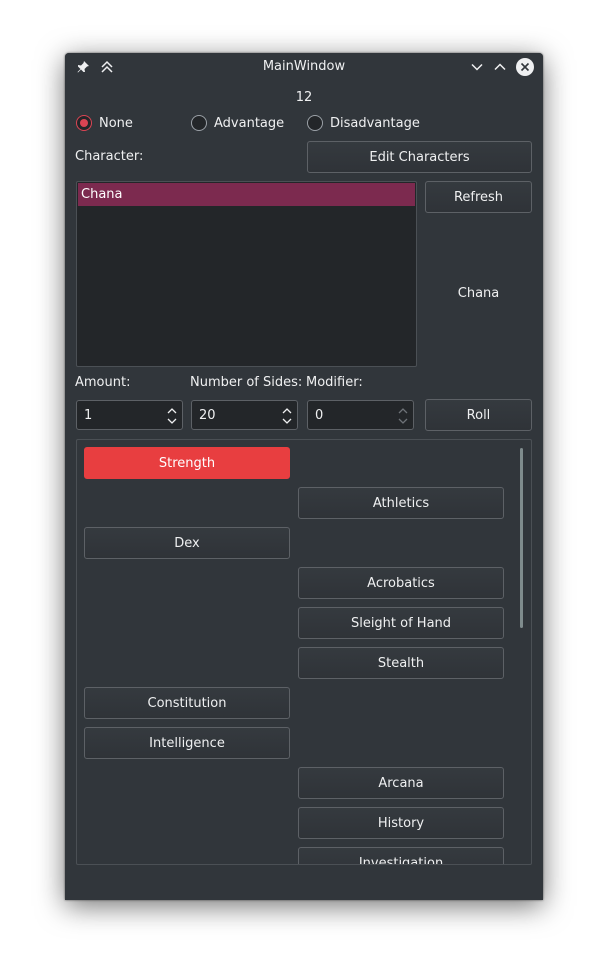 The height and width of the screenshot is (977, 608). I want to click on list-item: Chana, so click(246, 194).